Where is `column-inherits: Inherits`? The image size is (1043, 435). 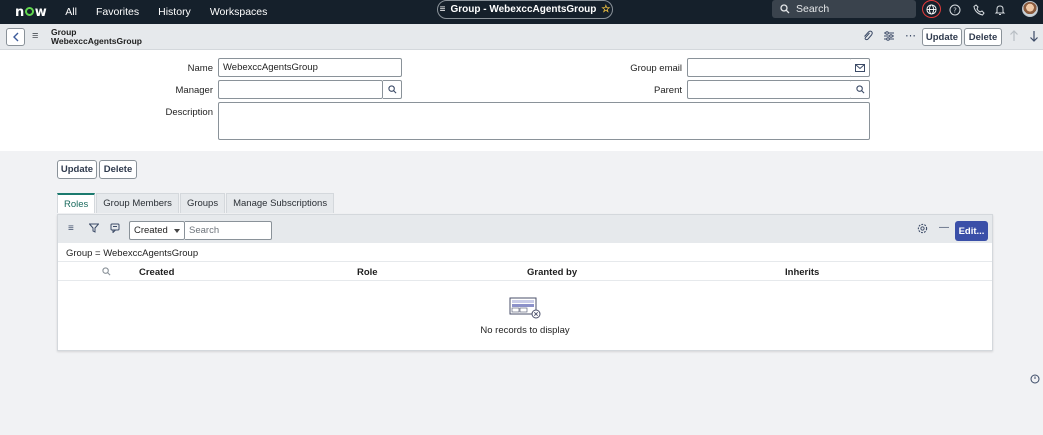 column-inherits: Inherits is located at coordinates (802, 272).